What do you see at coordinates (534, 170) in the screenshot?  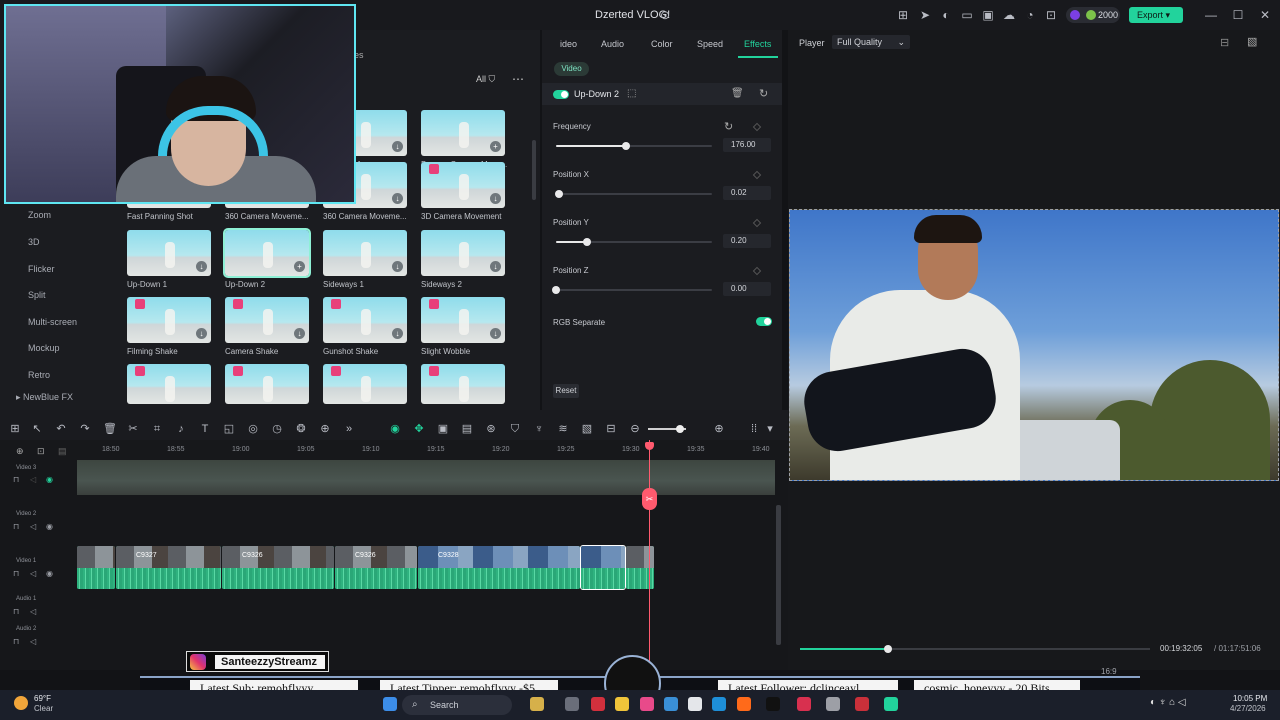 I see `library-scrollbar` at bounding box center [534, 170].